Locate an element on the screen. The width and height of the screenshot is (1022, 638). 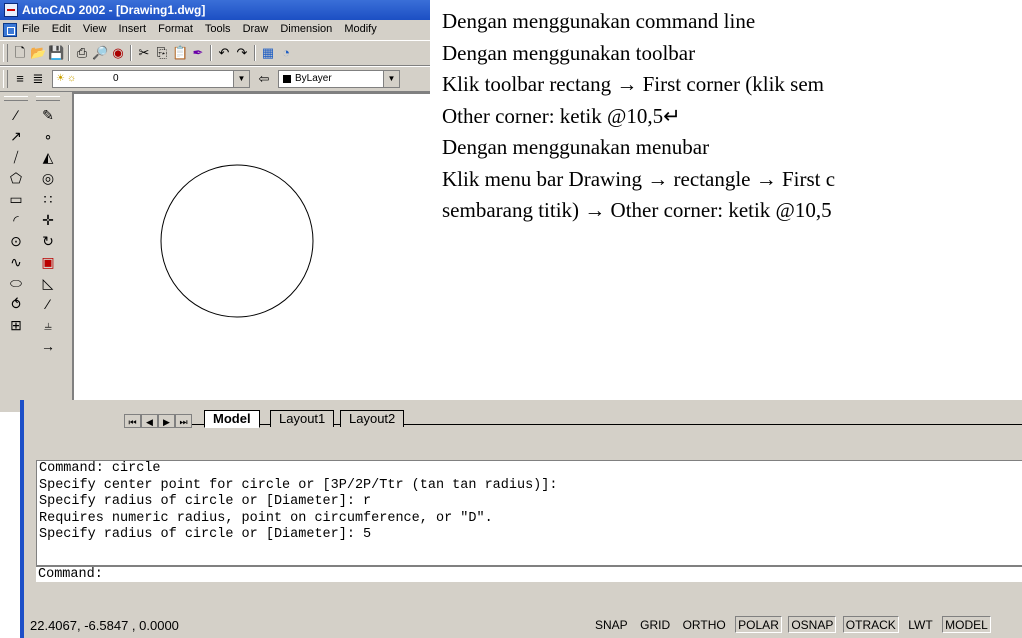
document-icon is located at coordinates (10, 30).